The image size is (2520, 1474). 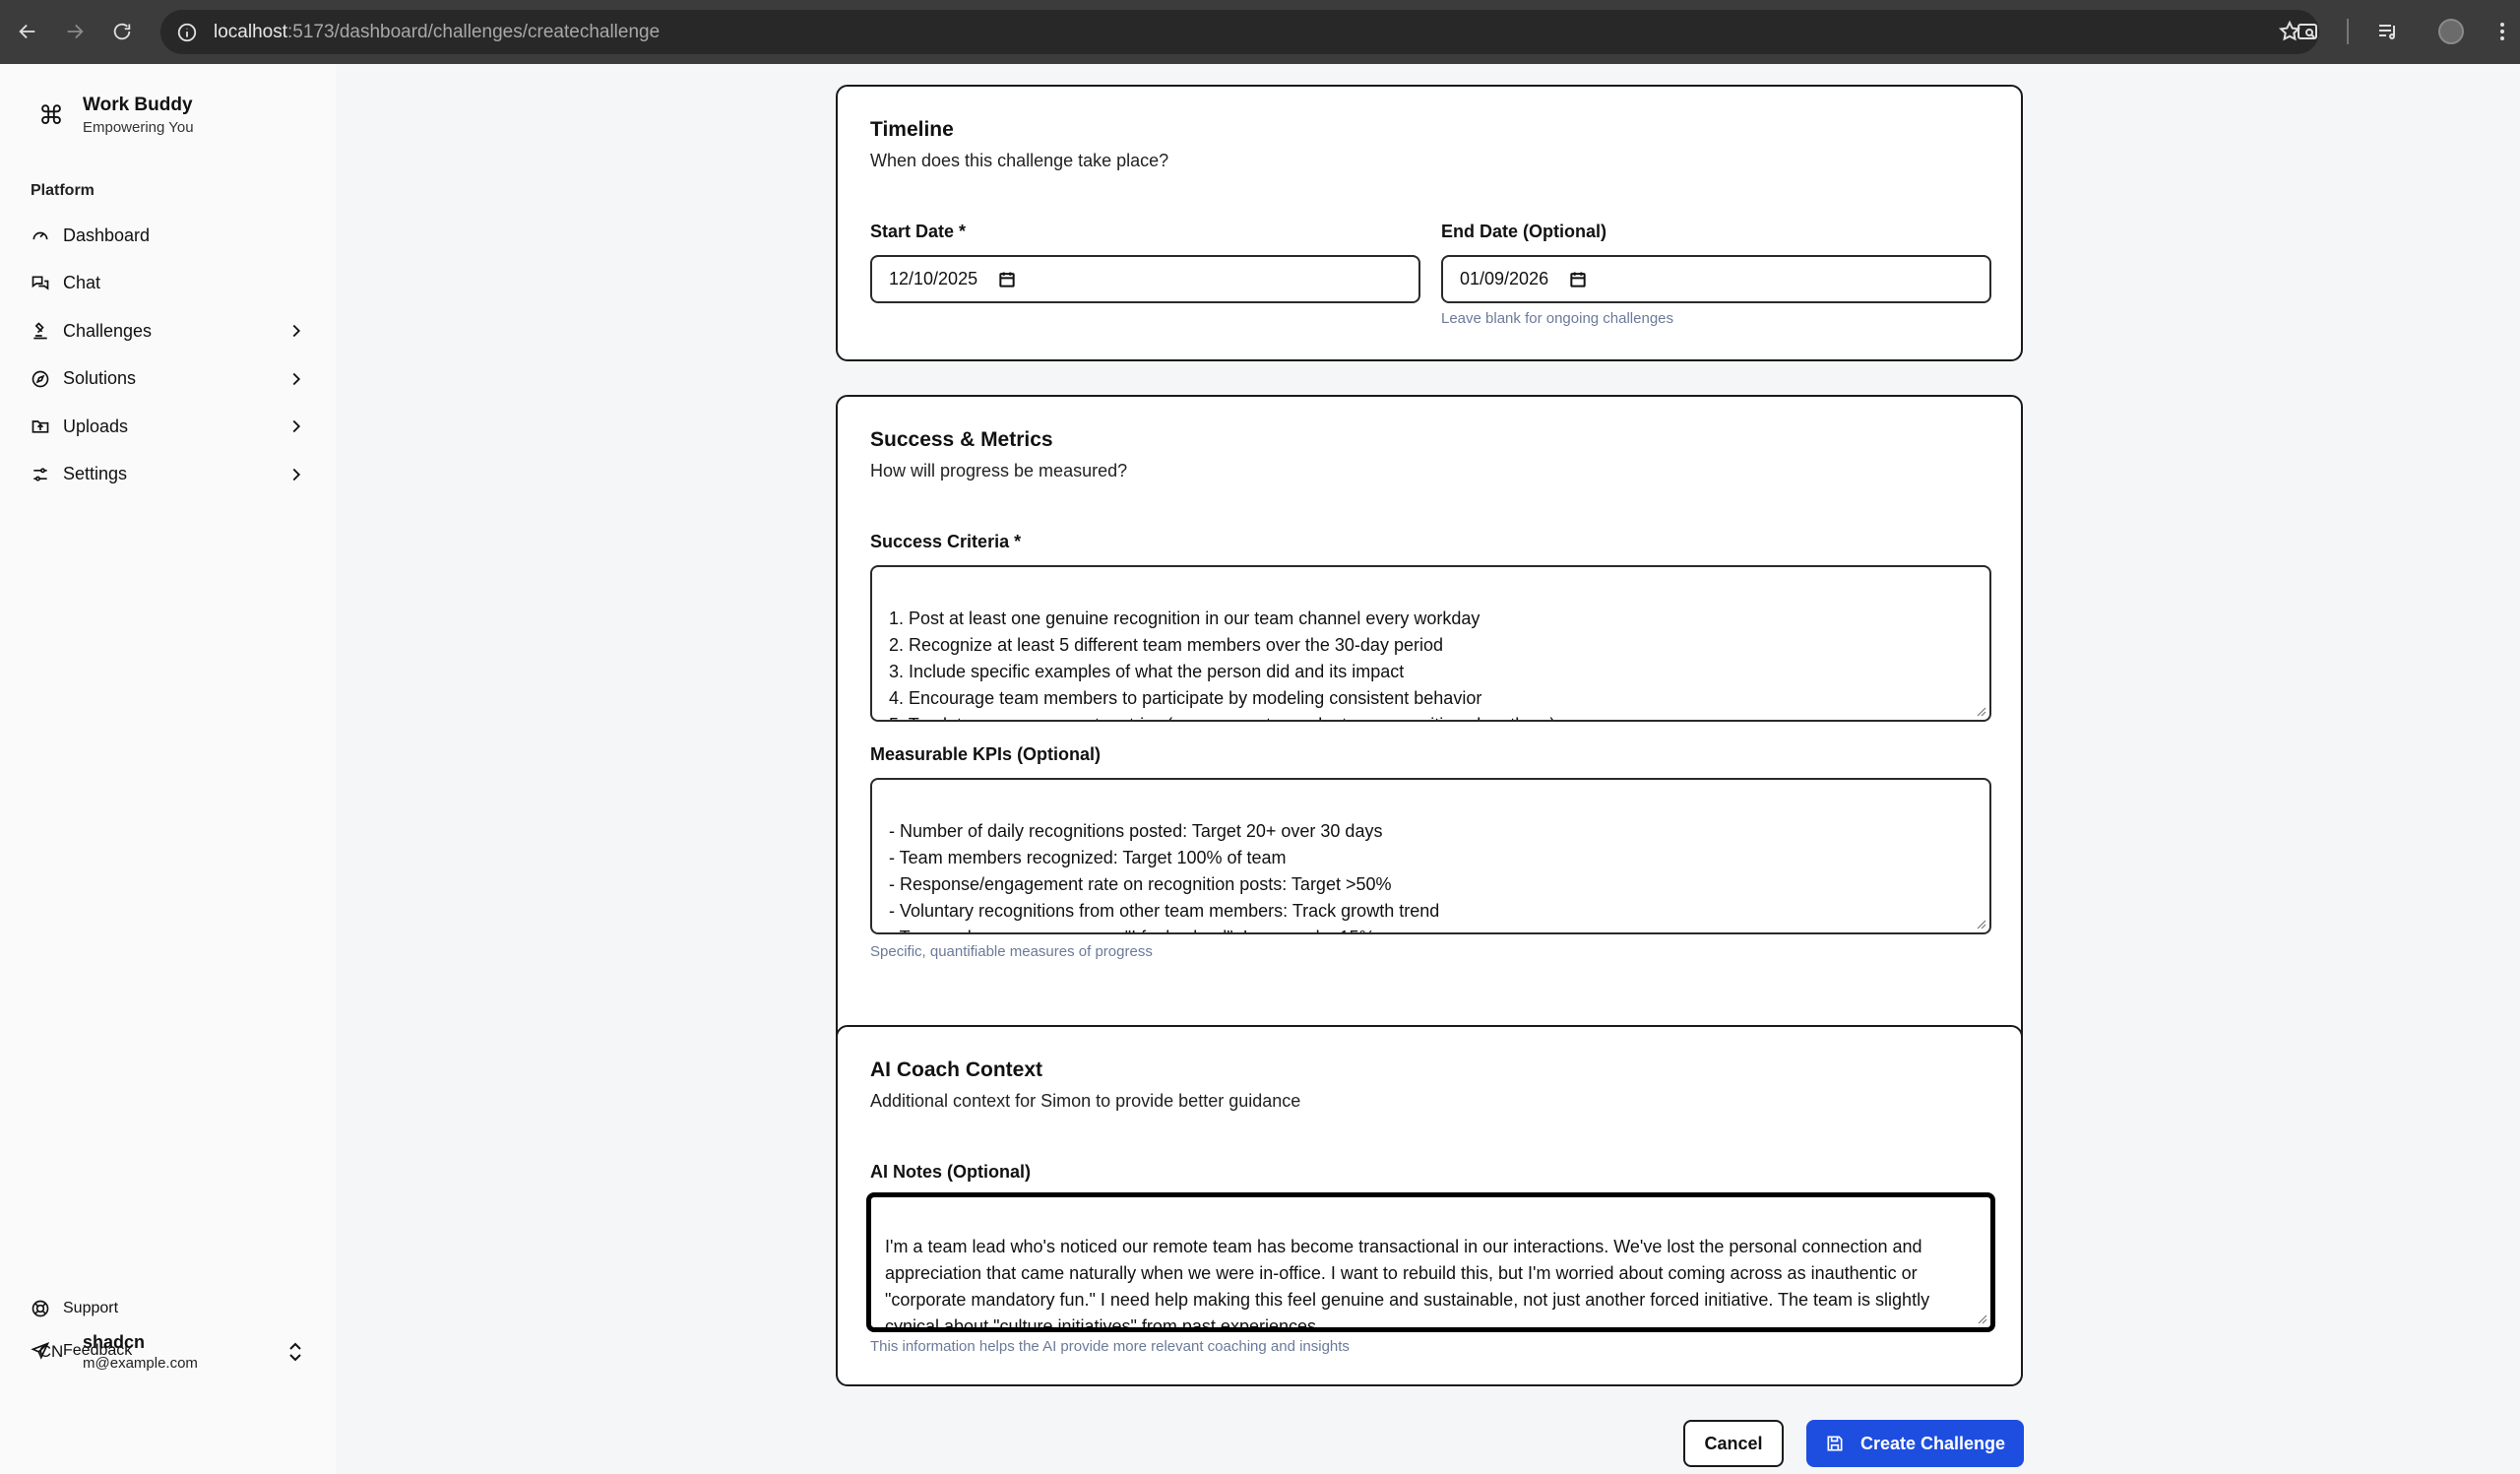 I want to click on compass-icon, so click(x=40, y=379).